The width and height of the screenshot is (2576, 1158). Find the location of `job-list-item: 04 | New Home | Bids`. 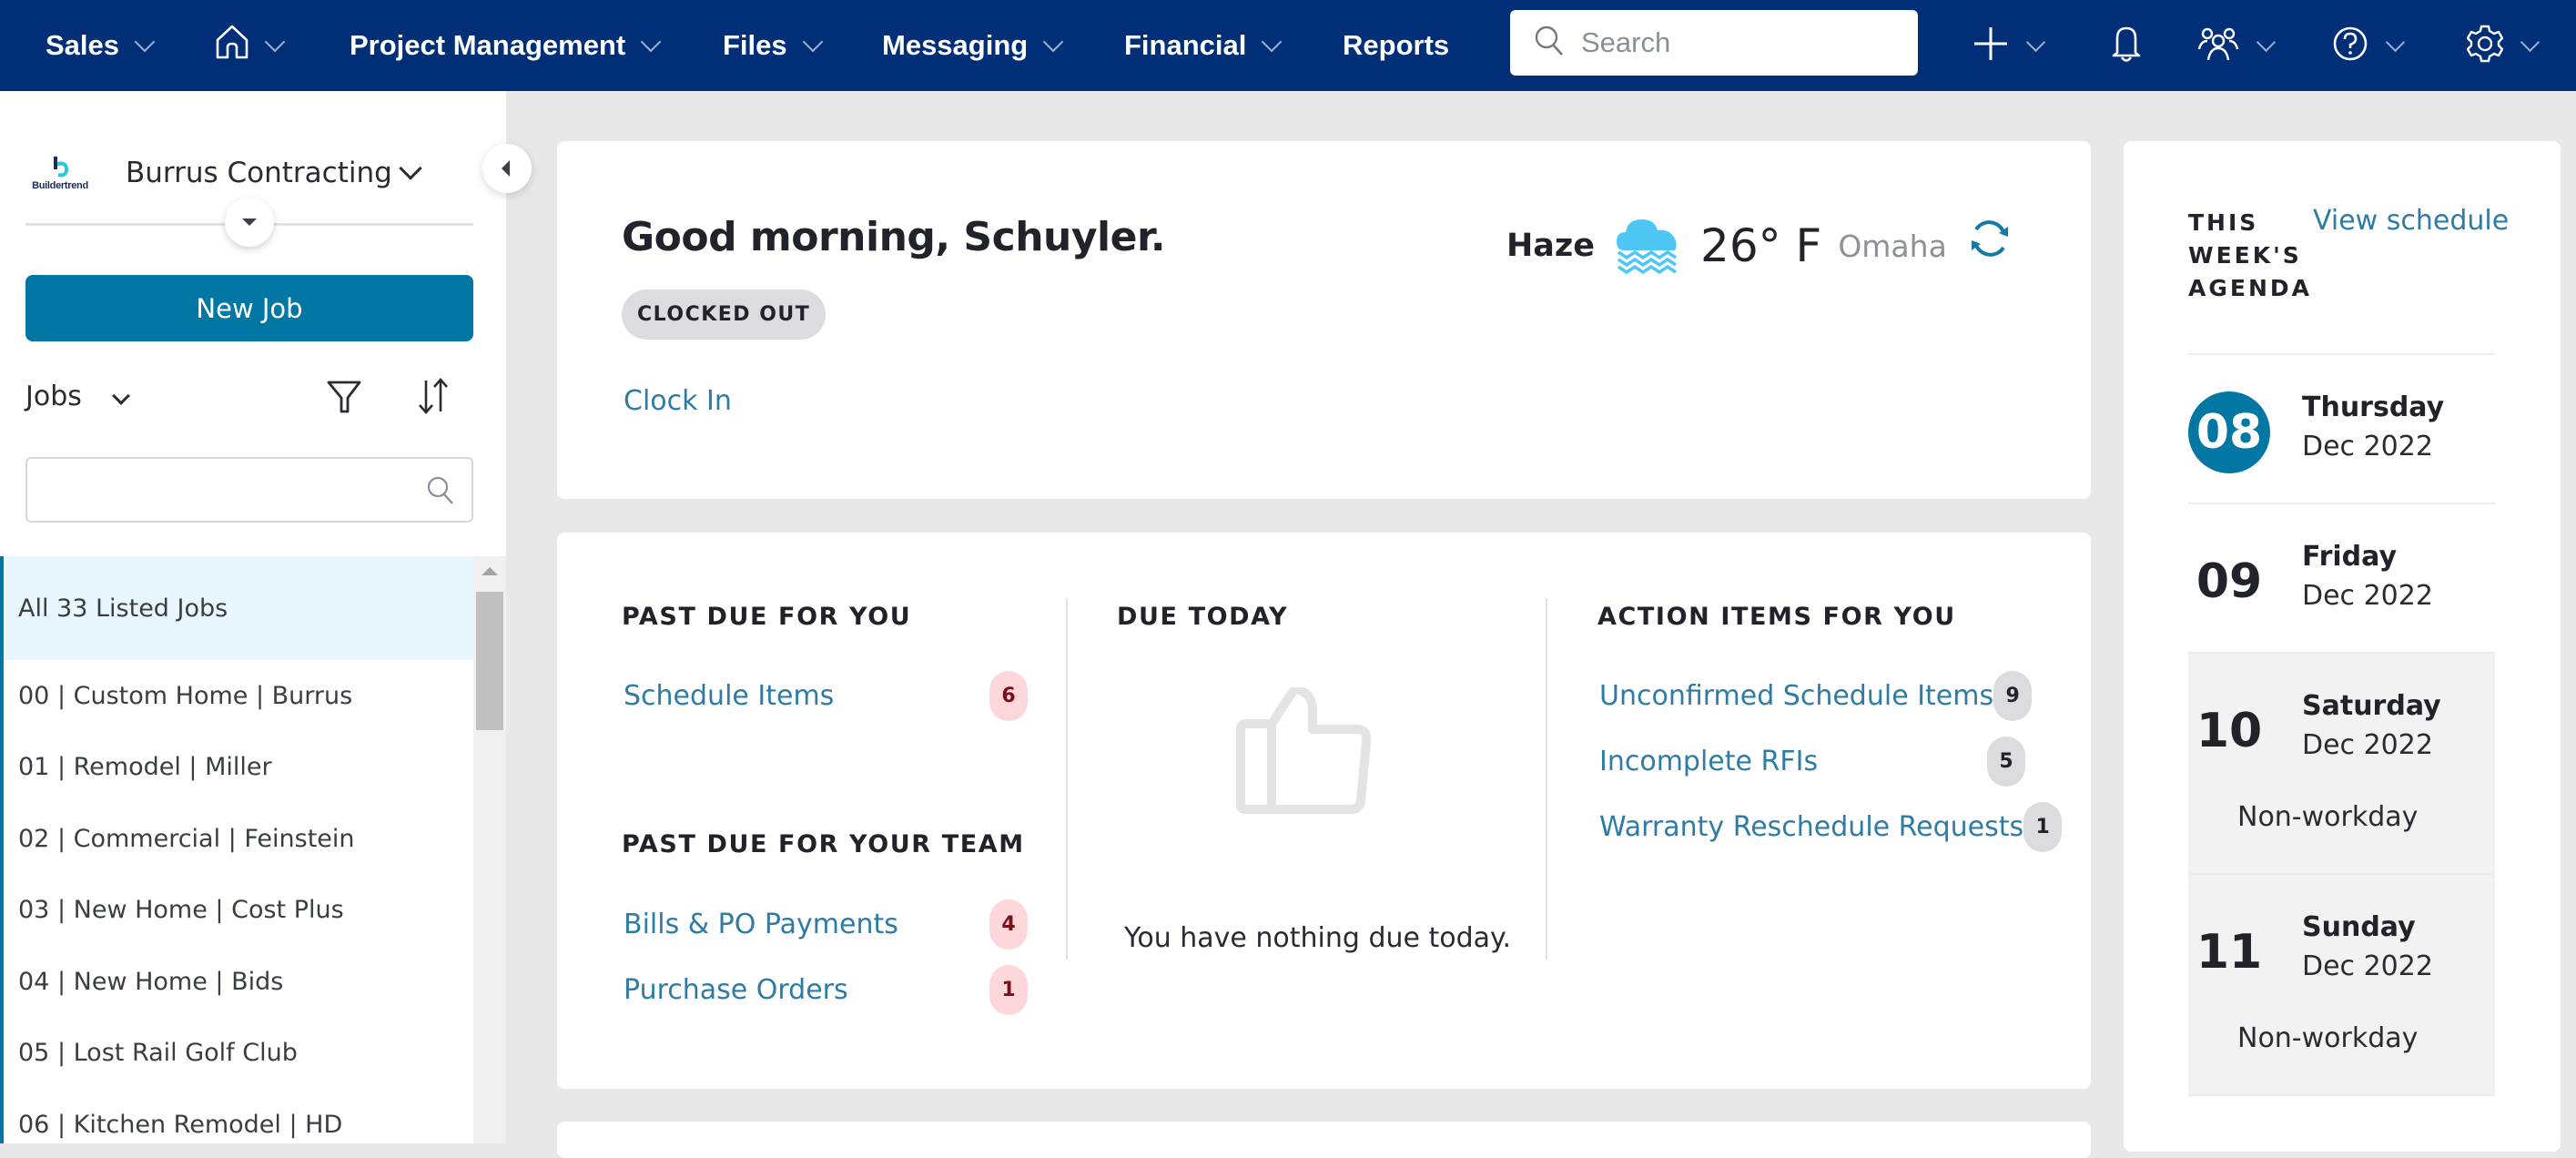

job-list-item: 04 | New Home | Bids is located at coordinates (238, 982).